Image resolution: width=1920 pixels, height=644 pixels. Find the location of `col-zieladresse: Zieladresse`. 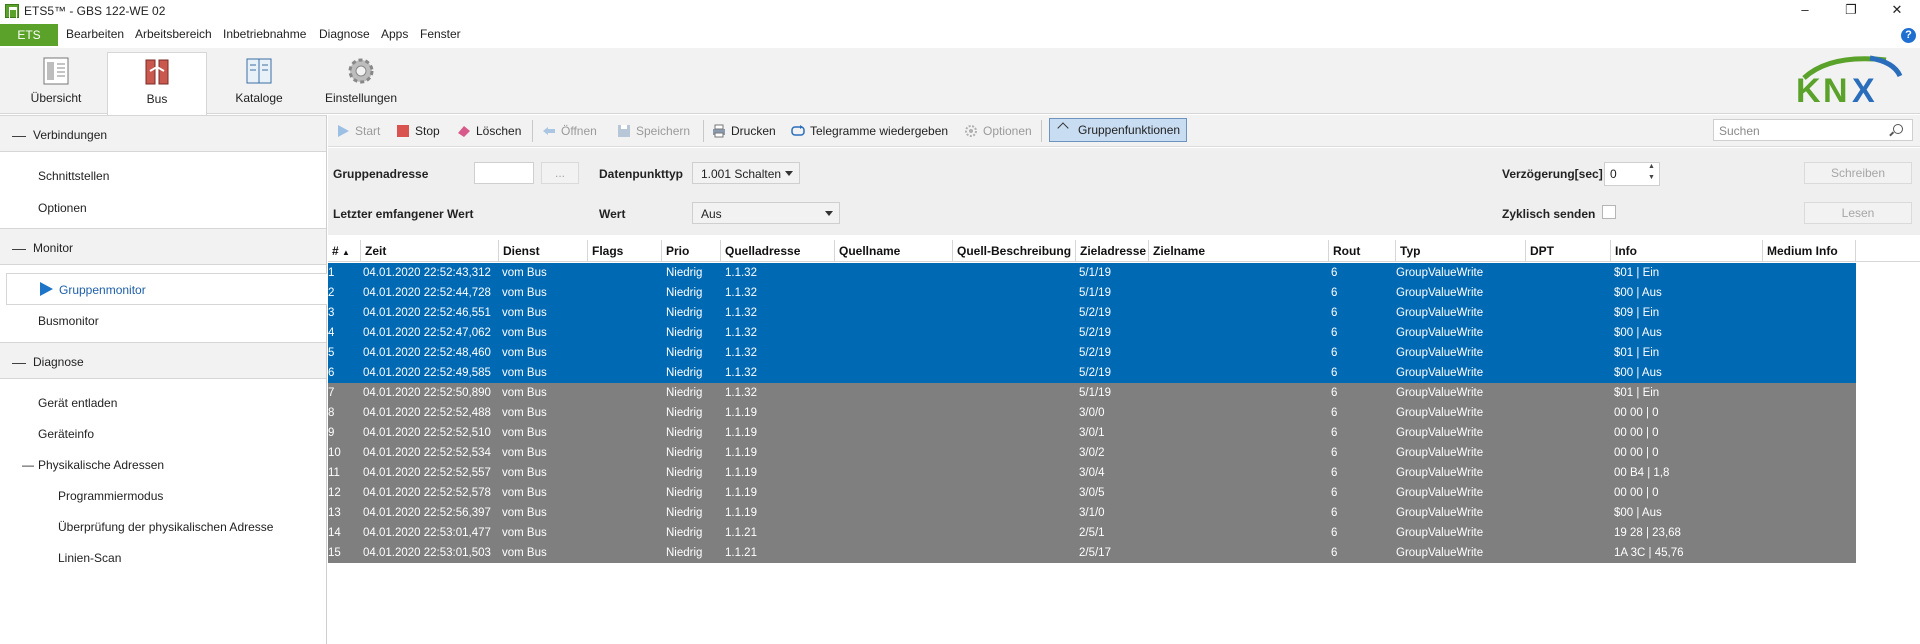

col-zieladresse: Zieladresse is located at coordinates (1112, 251).